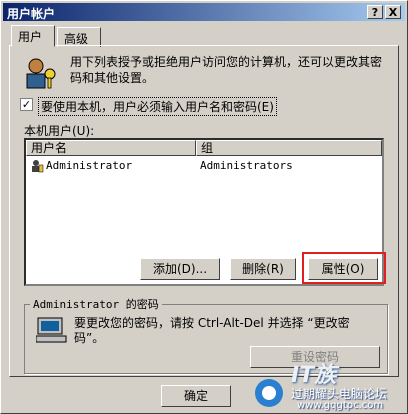 The image size is (408, 414). What do you see at coordinates (76, 39) in the screenshot?
I see `tab-advanced-label: 高级` at bounding box center [76, 39].